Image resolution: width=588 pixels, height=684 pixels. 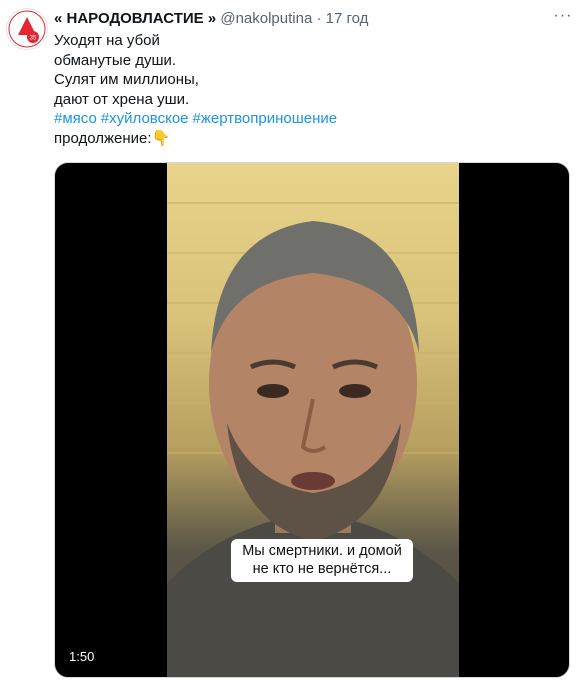 What do you see at coordinates (145, 118) in the screenshot?
I see `hashtag-link: #хуйловское` at bounding box center [145, 118].